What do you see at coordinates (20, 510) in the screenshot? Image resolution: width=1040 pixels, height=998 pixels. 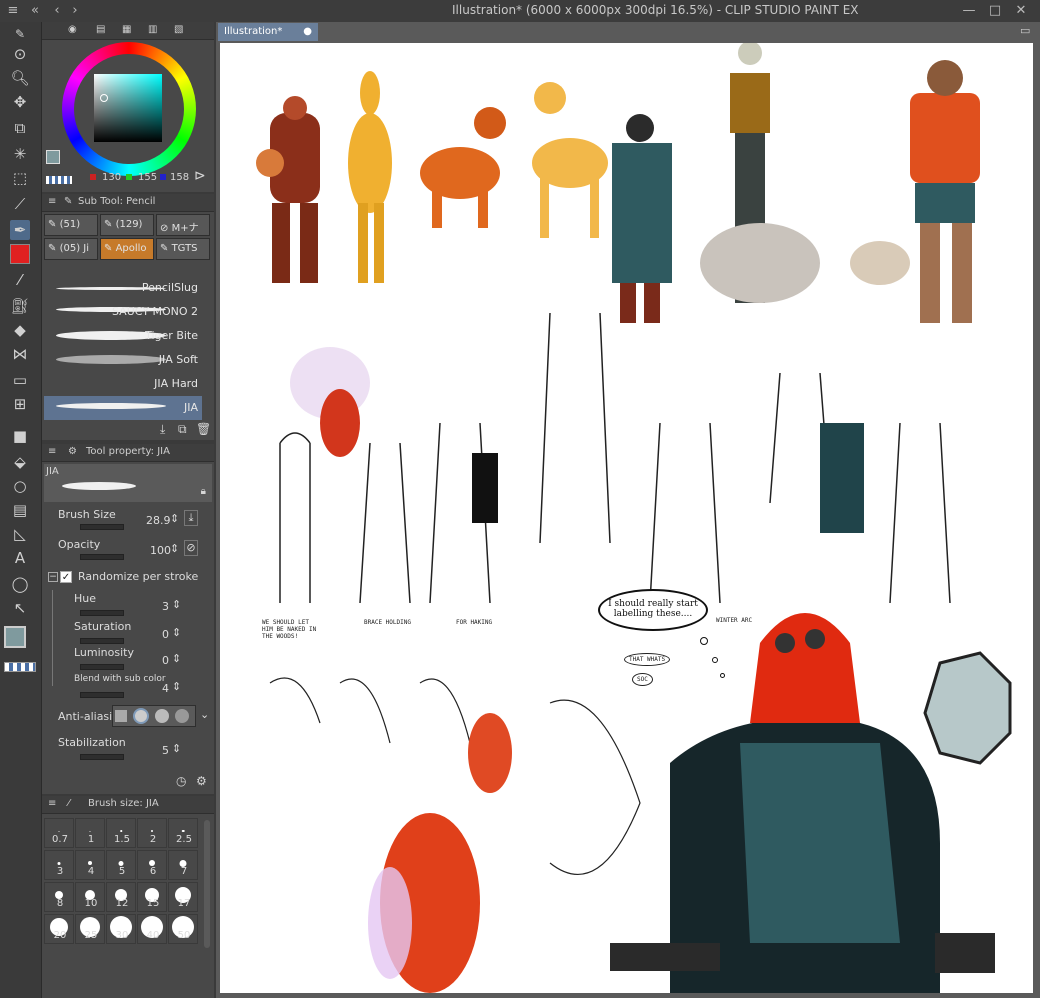 I see `frame-icon: ▤` at bounding box center [20, 510].